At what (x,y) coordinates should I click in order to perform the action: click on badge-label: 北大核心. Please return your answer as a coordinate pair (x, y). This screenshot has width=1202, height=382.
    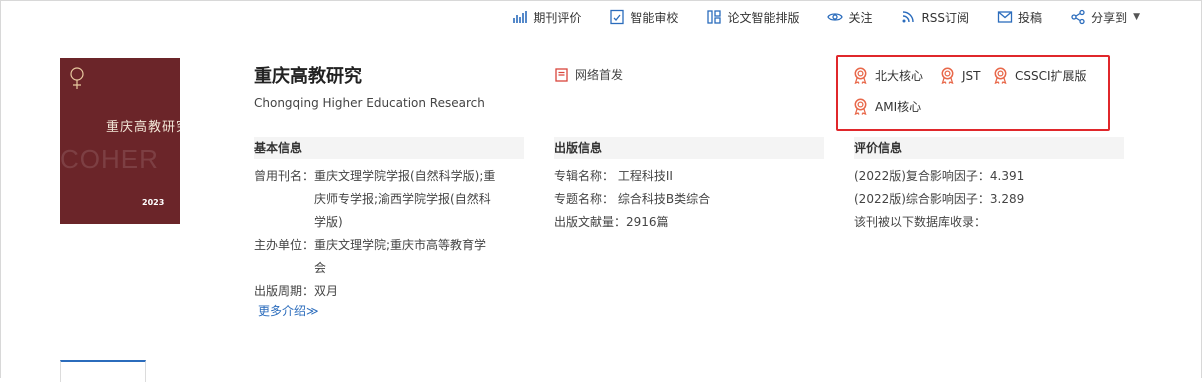
    Looking at the image, I should click on (899, 76).